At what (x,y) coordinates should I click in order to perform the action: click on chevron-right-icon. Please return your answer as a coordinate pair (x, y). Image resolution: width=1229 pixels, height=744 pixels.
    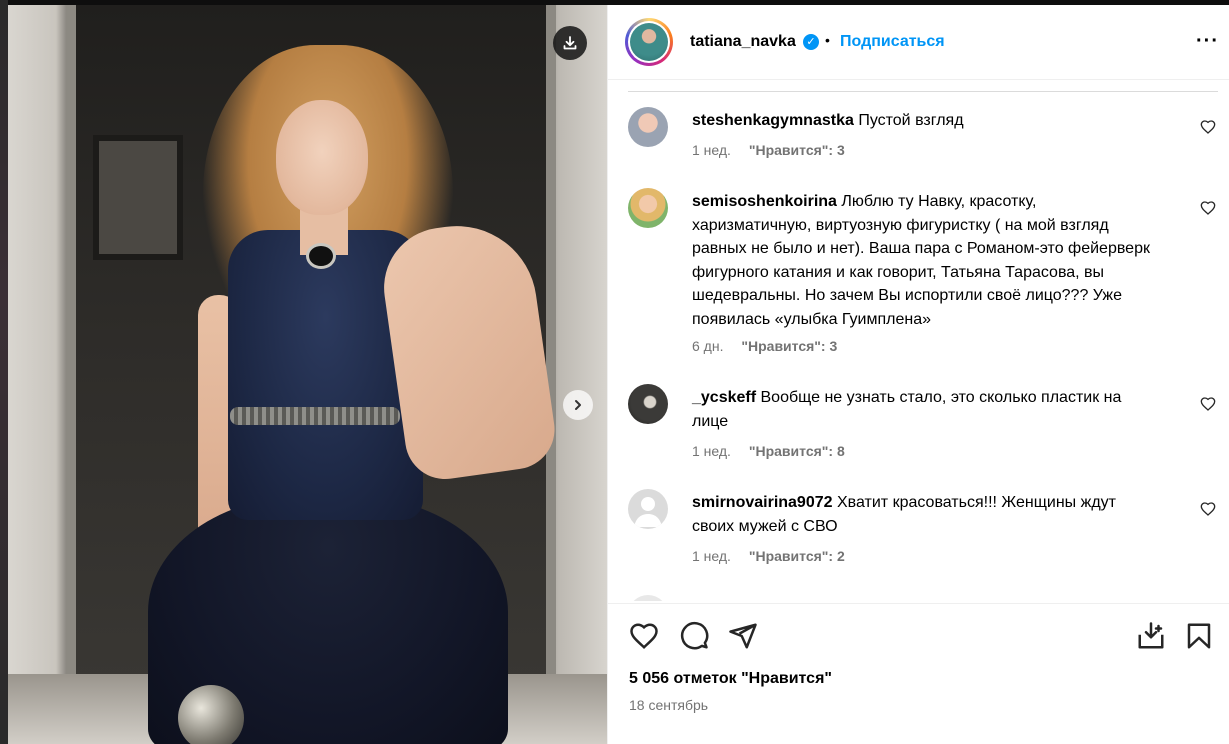
    Looking at the image, I should click on (578, 405).